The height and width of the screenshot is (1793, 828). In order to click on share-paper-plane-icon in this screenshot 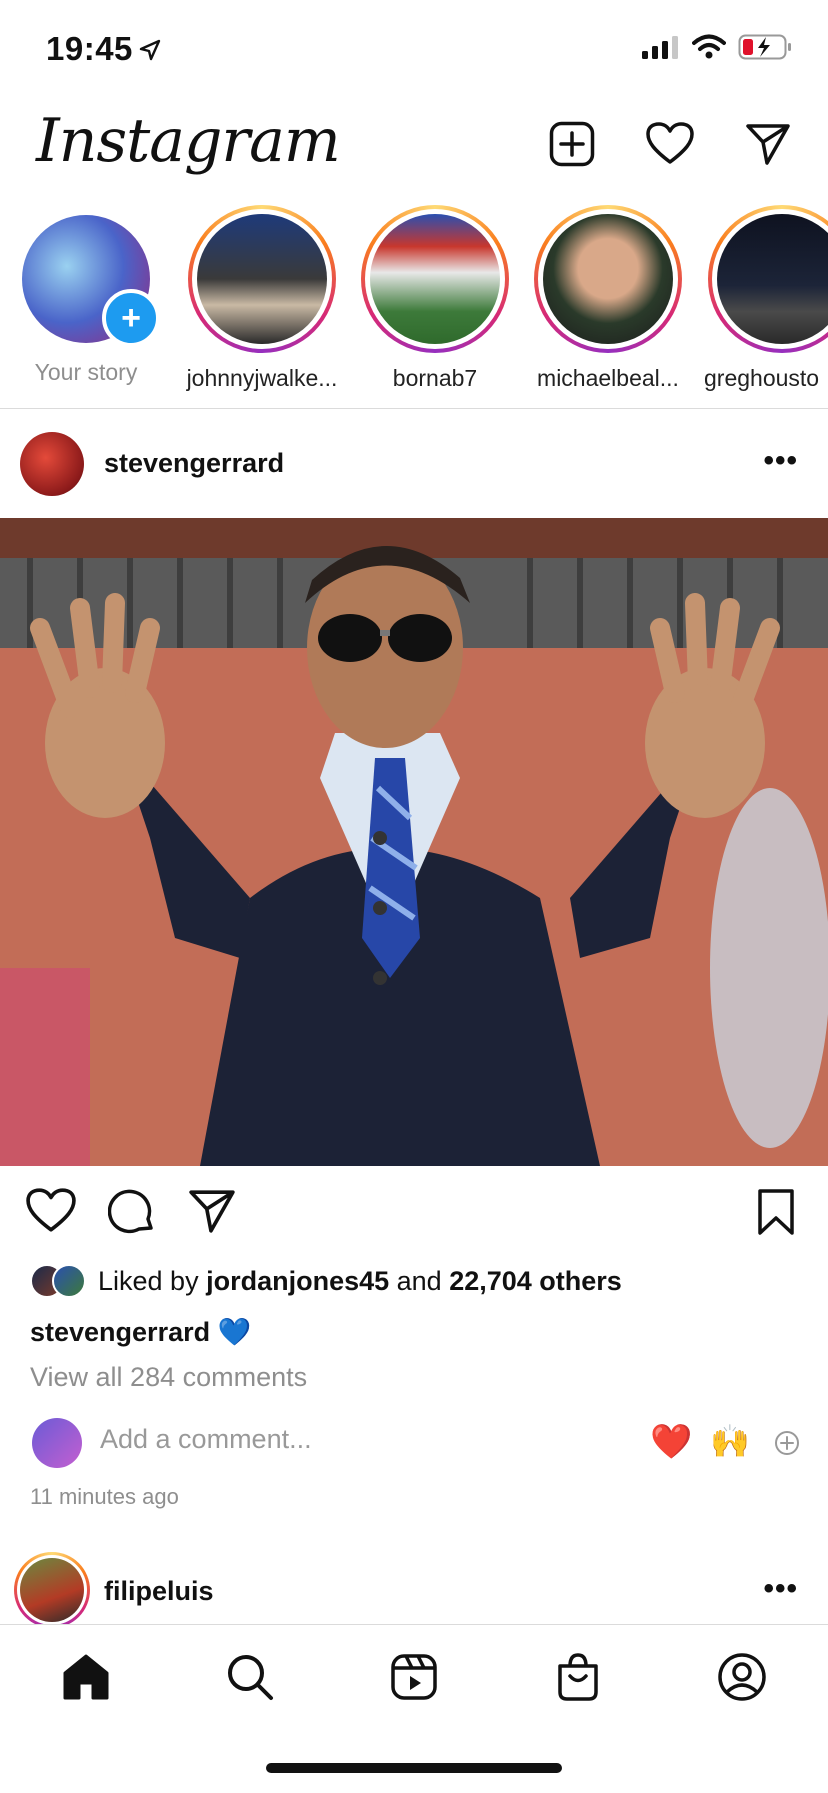, I will do `click(212, 1211)`.